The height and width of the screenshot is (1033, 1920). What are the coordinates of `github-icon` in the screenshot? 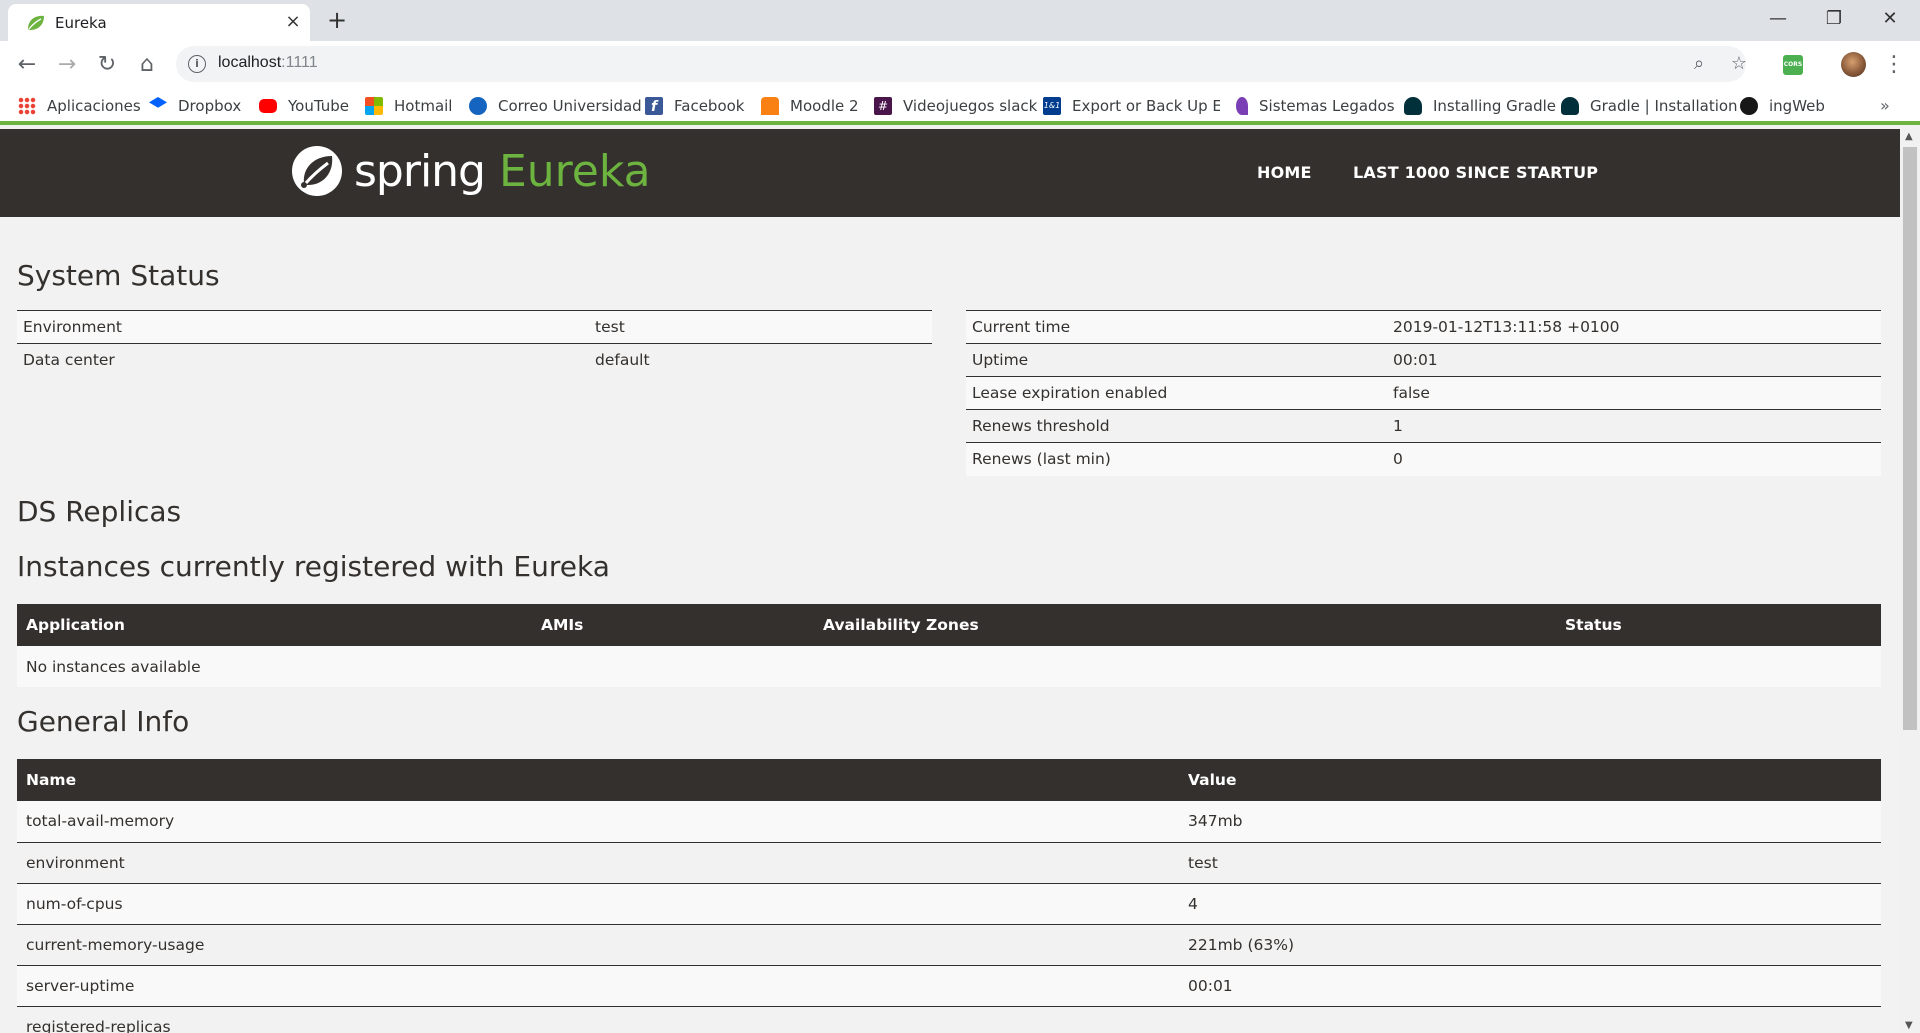 It's located at (1749, 106).